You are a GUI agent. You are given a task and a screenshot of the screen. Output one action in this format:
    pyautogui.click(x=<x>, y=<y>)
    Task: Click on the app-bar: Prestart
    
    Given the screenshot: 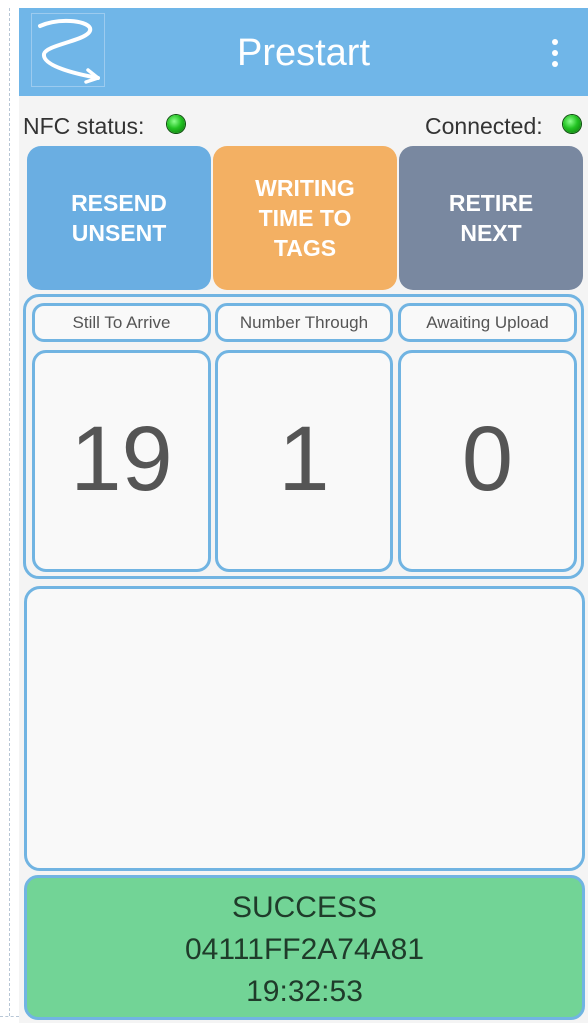 What is the action you would take?
    pyautogui.click(x=303, y=52)
    